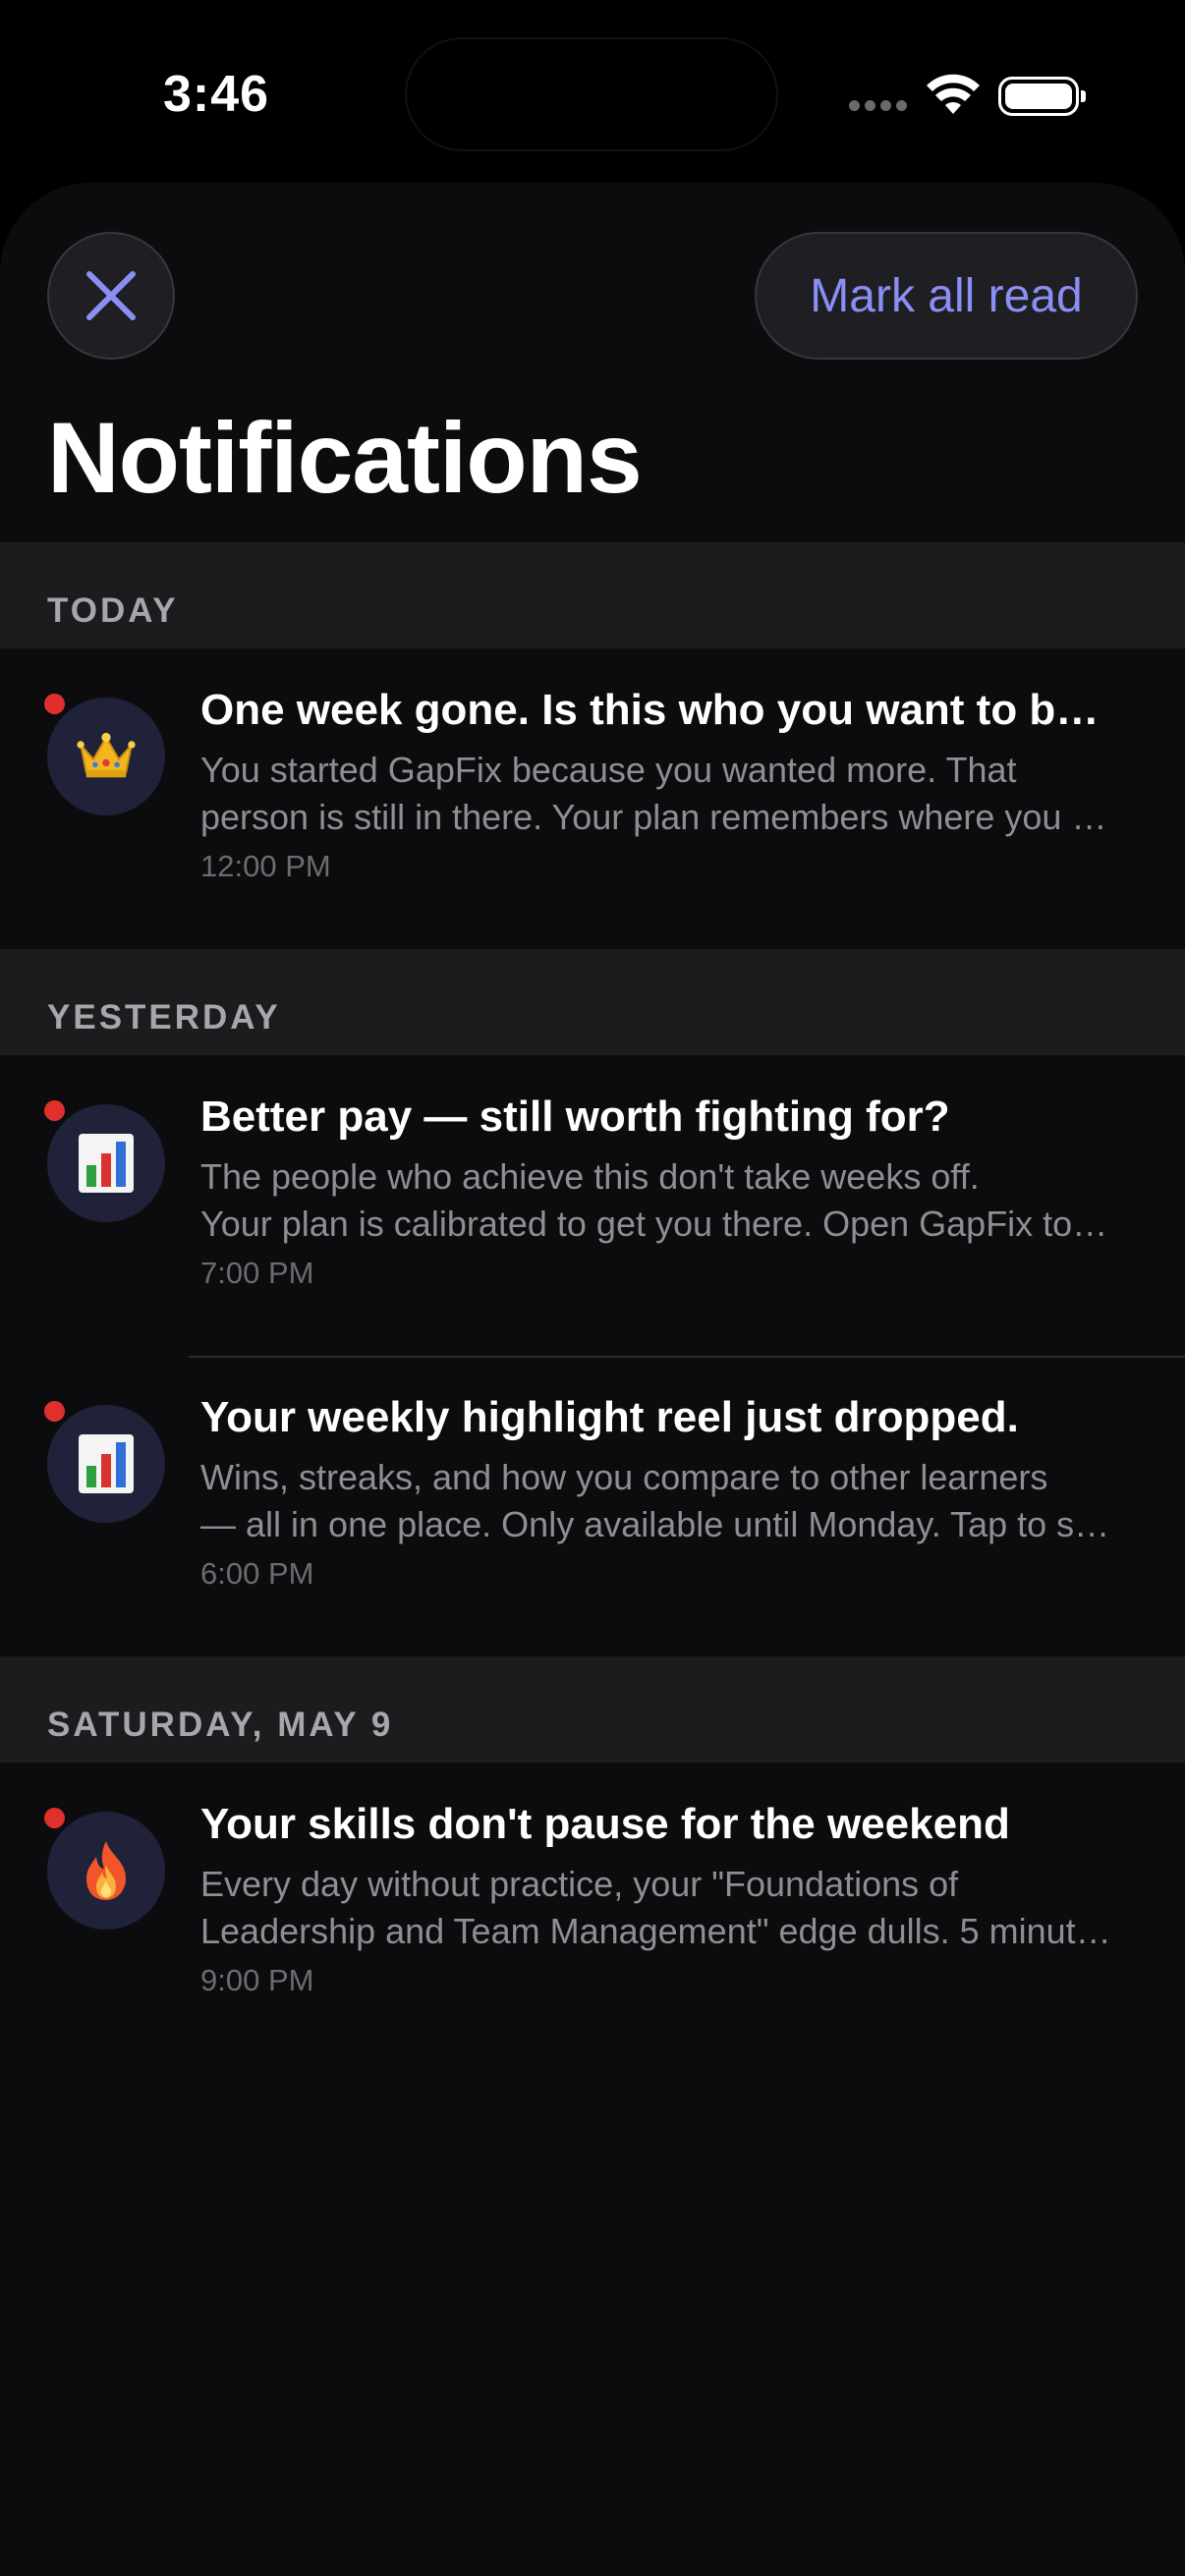  I want to click on notification-time: 7:00 PM, so click(257, 1273).